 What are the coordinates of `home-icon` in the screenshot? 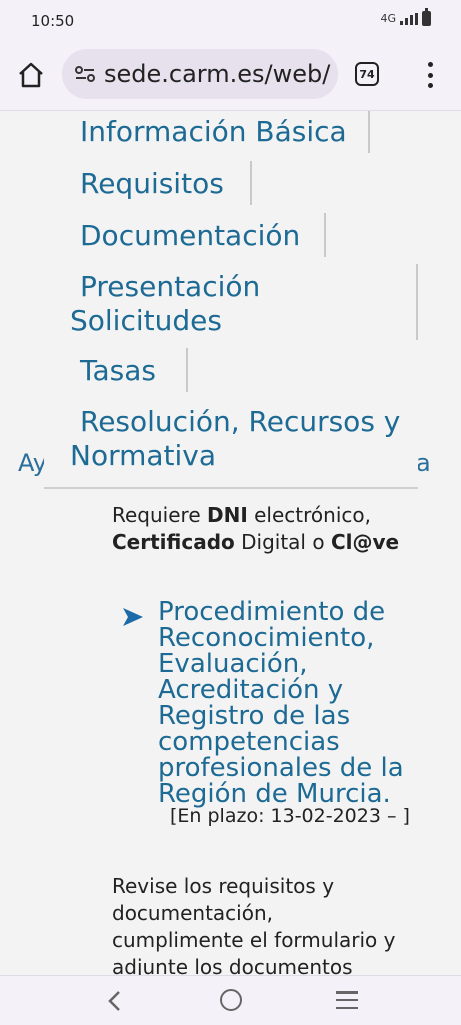 It's located at (31, 75).